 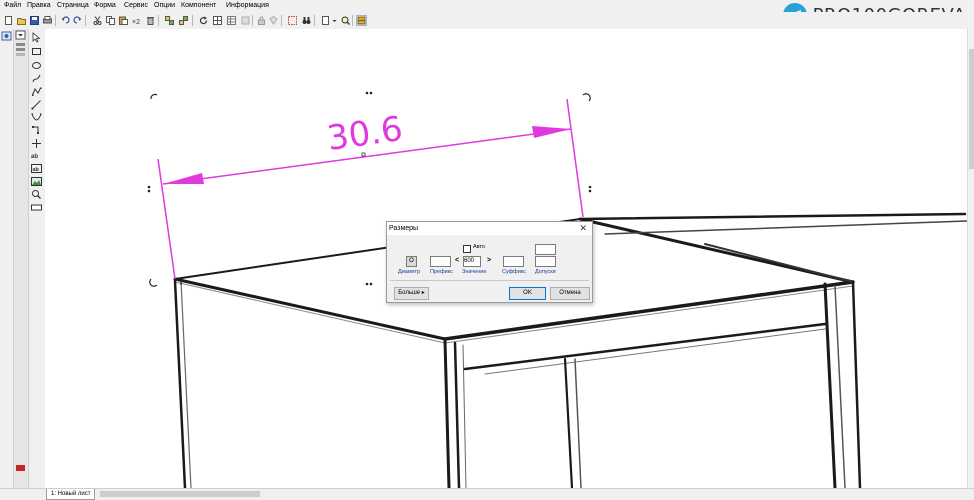 What do you see at coordinates (136, 5) in the screenshot?
I see `menu-service: Сервис` at bounding box center [136, 5].